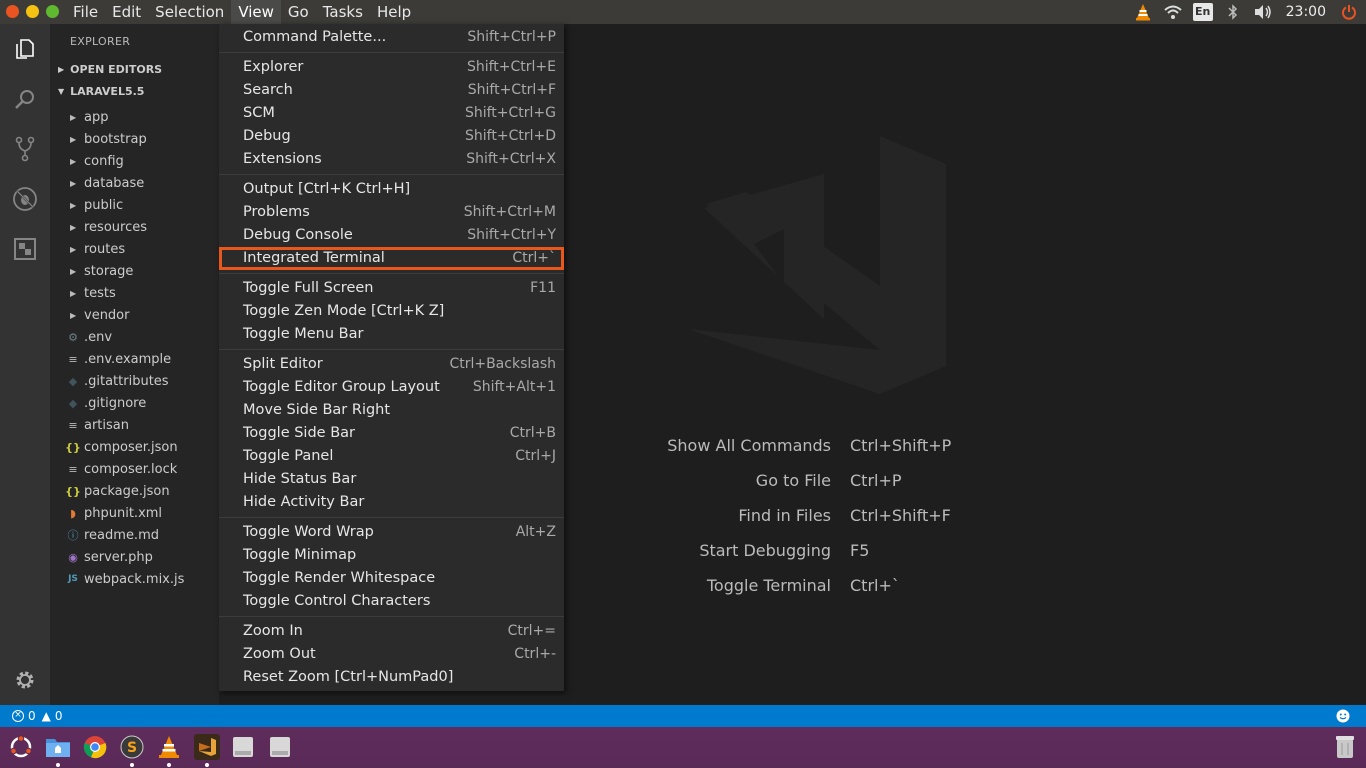 The image size is (1366, 768). Describe the element at coordinates (314, 258) in the screenshot. I see `menu-item-label: Integrated Terminal` at that location.